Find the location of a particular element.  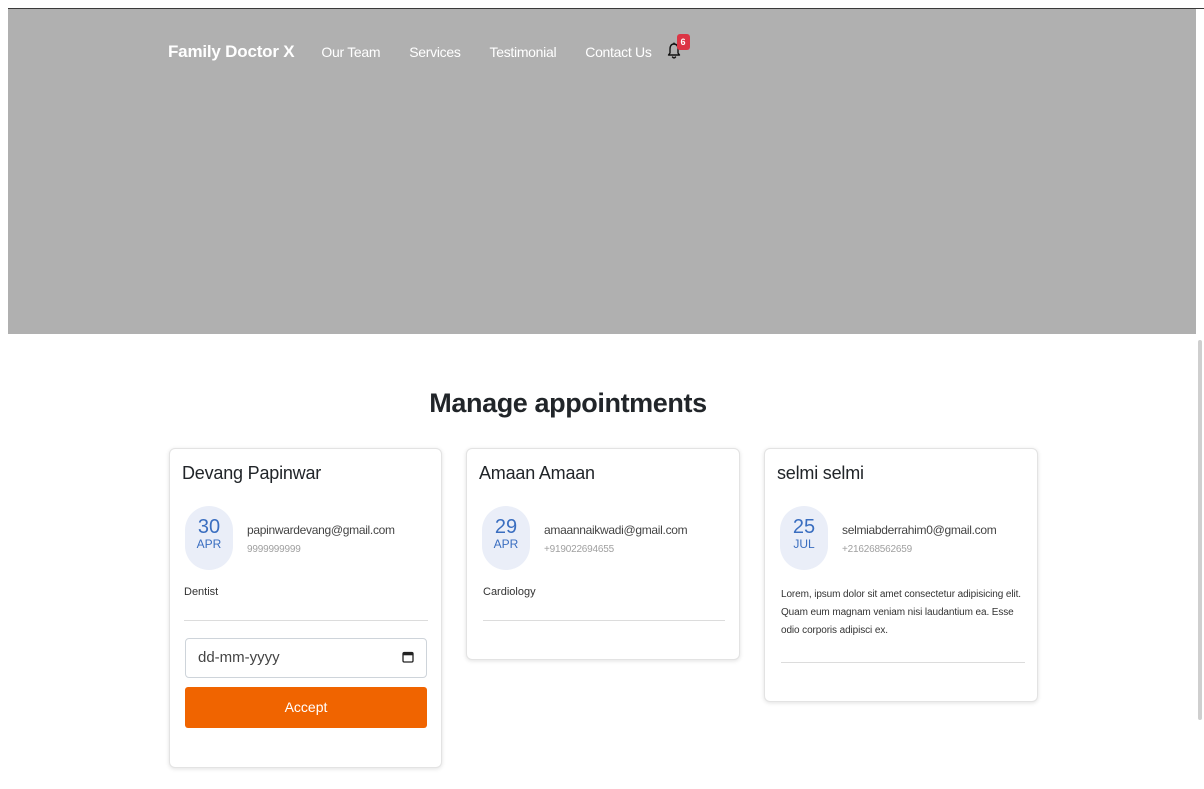

brand-logo: Family Doctor X is located at coordinates (231, 52).